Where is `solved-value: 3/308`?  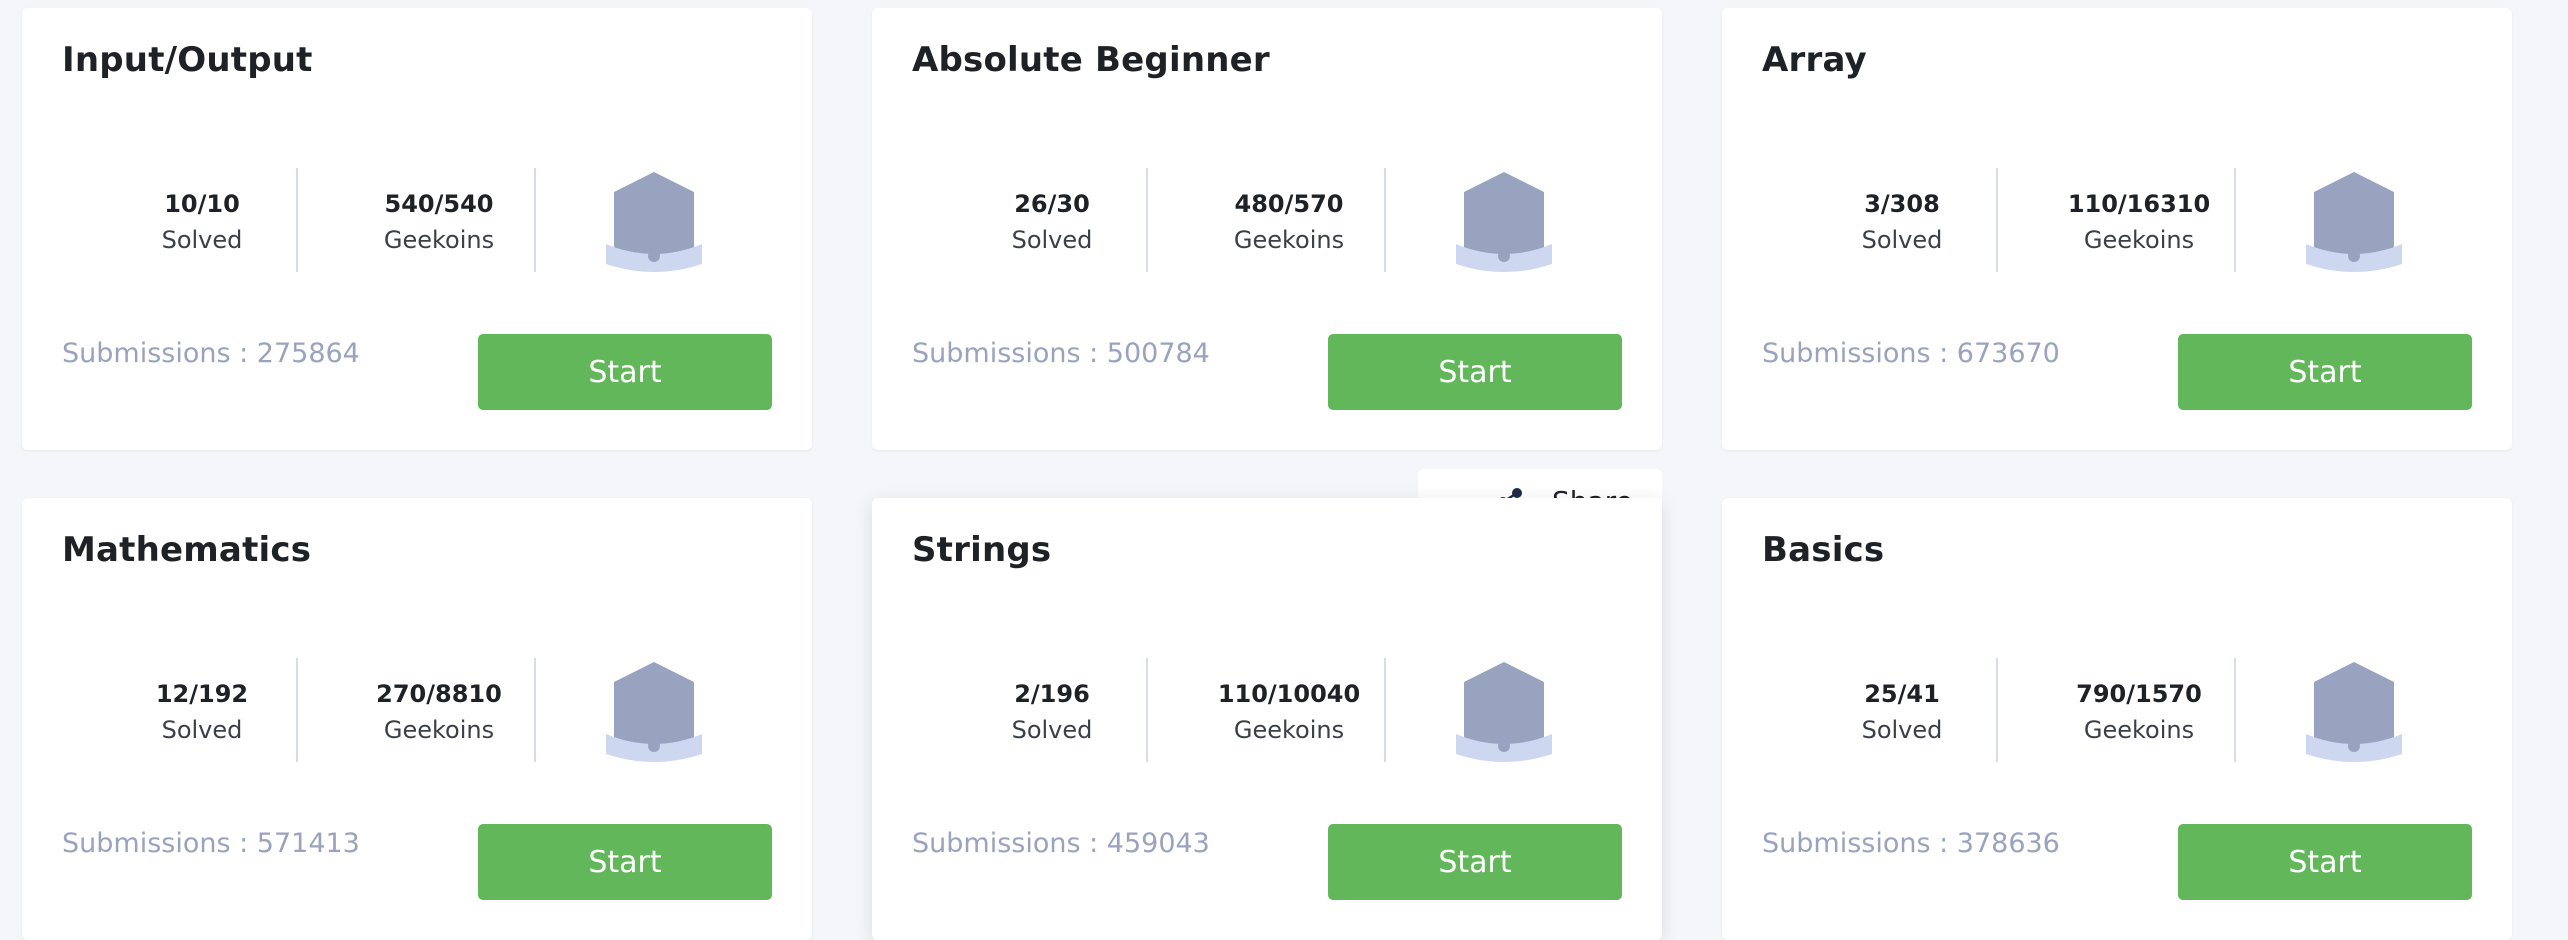 solved-value: 3/308 is located at coordinates (1902, 204).